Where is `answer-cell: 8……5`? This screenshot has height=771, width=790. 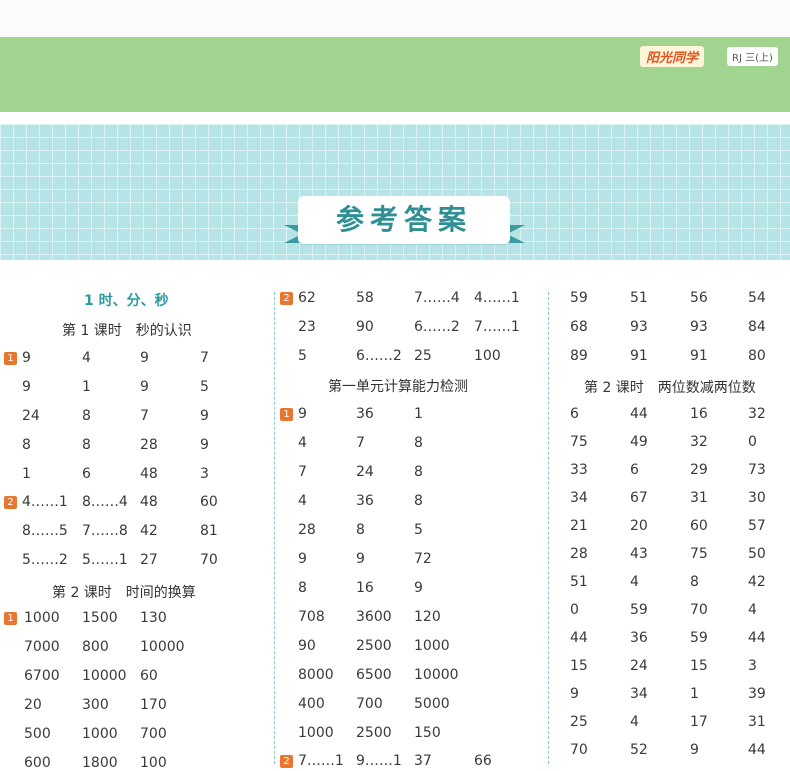 answer-cell: 8……5 is located at coordinates (45, 531).